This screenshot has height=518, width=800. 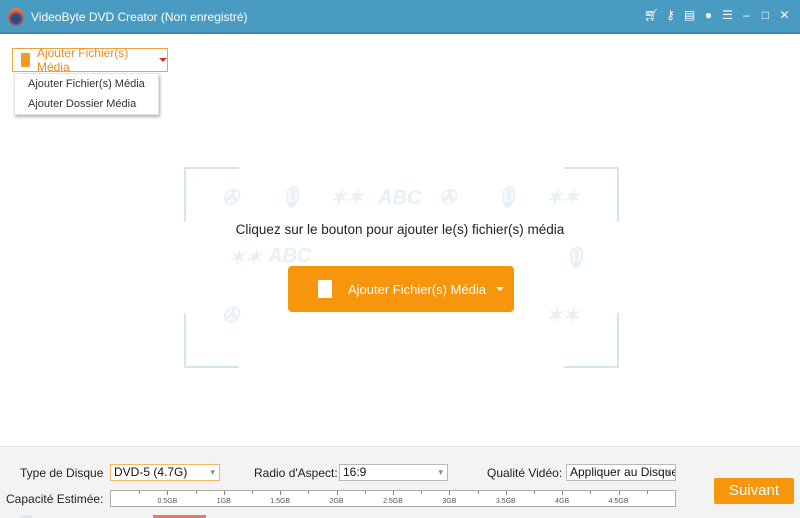 What do you see at coordinates (82, 60) in the screenshot?
I see `add-media-label: Ajouter Fichier(s) Média` at bounding box center [82, 60].